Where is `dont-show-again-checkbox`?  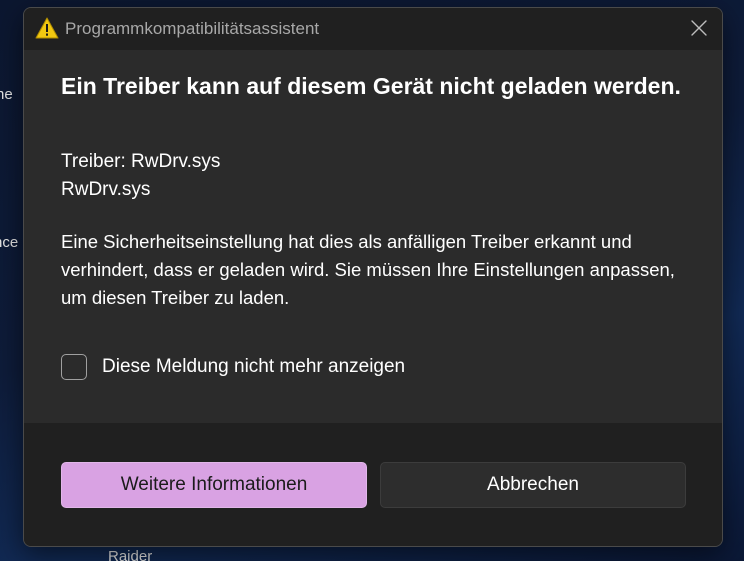
dont-show-again-checkbox is located at coordinates (74, 367).